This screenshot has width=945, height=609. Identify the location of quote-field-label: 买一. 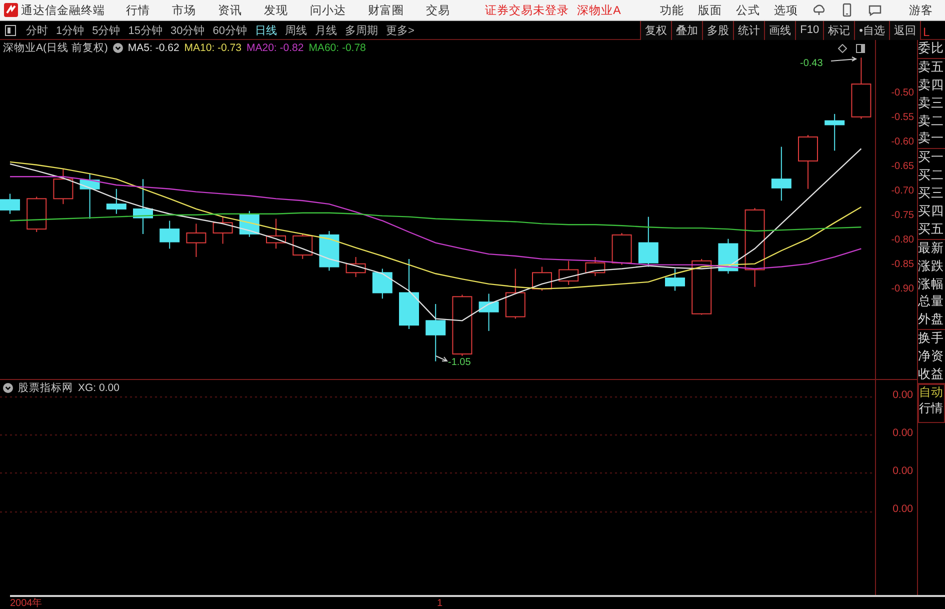
(931, 158).